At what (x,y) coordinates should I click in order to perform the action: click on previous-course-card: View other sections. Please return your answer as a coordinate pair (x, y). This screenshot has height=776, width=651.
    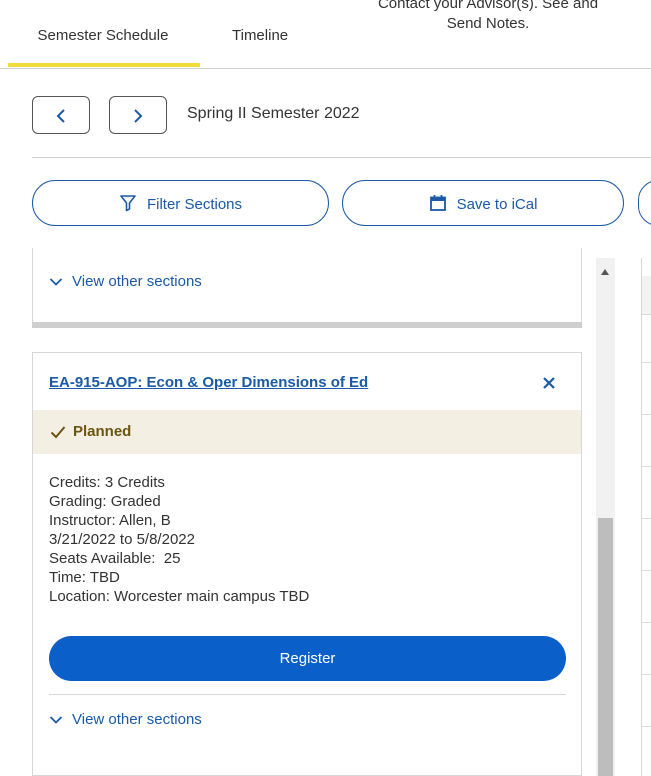
    Looking at the image, I should click on (307, 287).